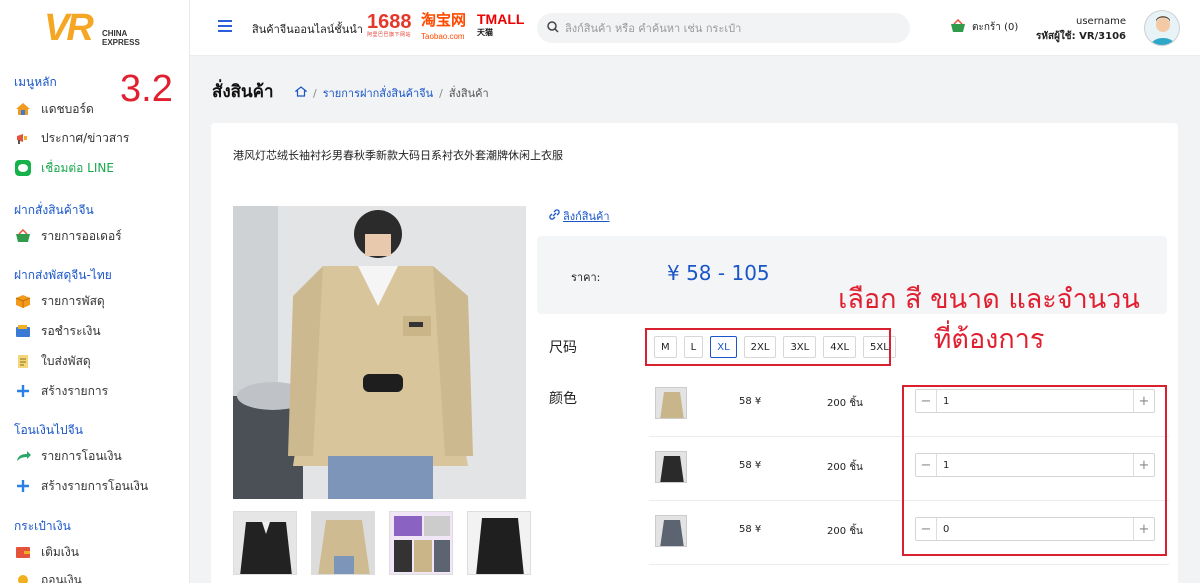 Image resolution: width=1200 pixels, height=583 pixels. Describe the element at coordinates (42, 526) in the screenshot. I see `sidebar-section-wallet: กระเป๋าเงิน` at that location.